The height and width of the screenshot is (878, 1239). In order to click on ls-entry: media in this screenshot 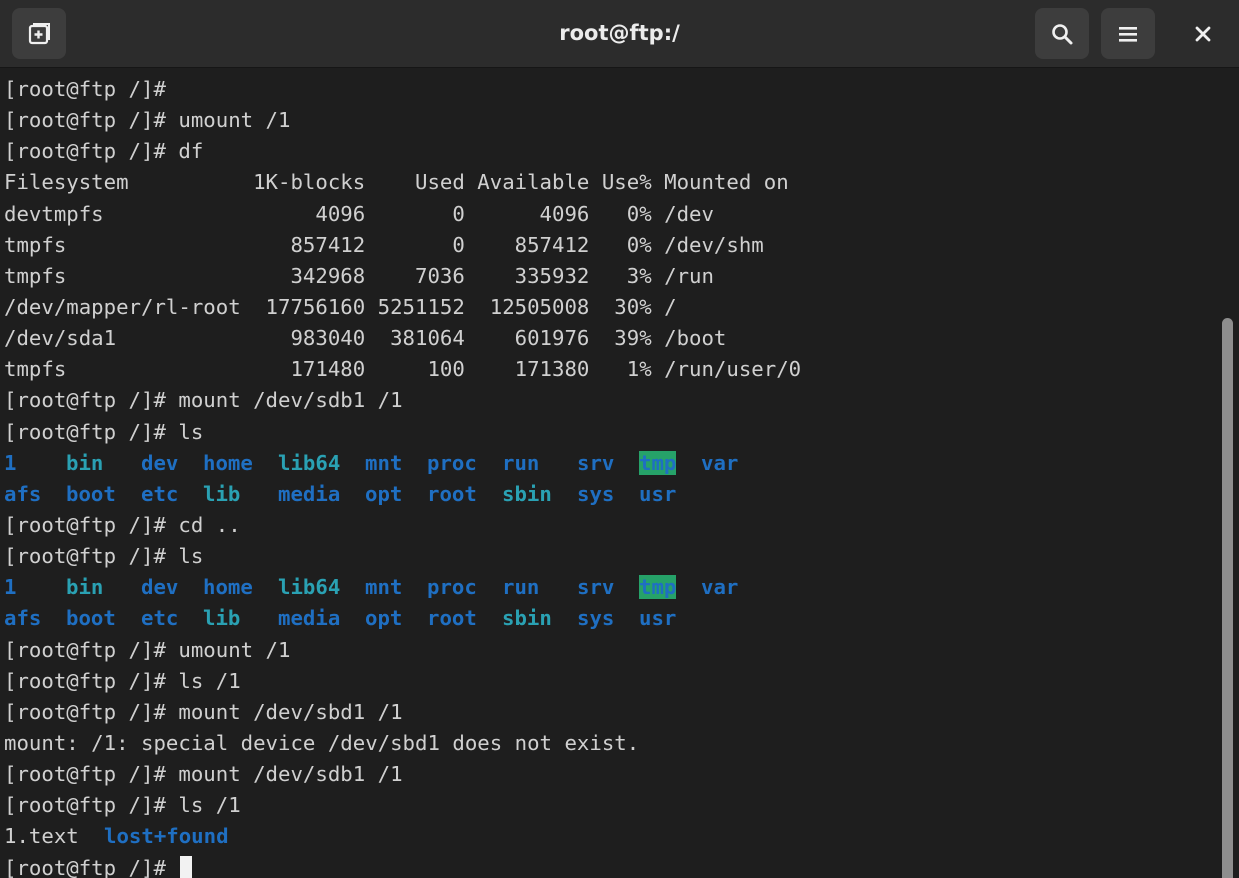, I will do `click(321, 494)`.